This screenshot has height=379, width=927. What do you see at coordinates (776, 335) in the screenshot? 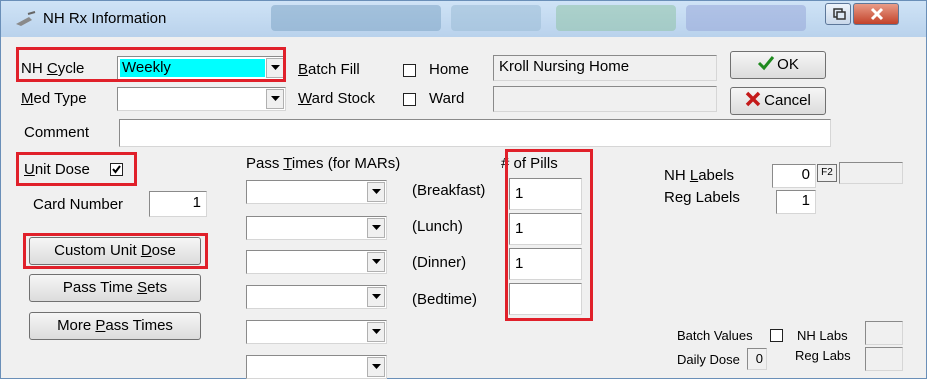
I see `batch-values-checkbox` at bounding box center [776, 335].